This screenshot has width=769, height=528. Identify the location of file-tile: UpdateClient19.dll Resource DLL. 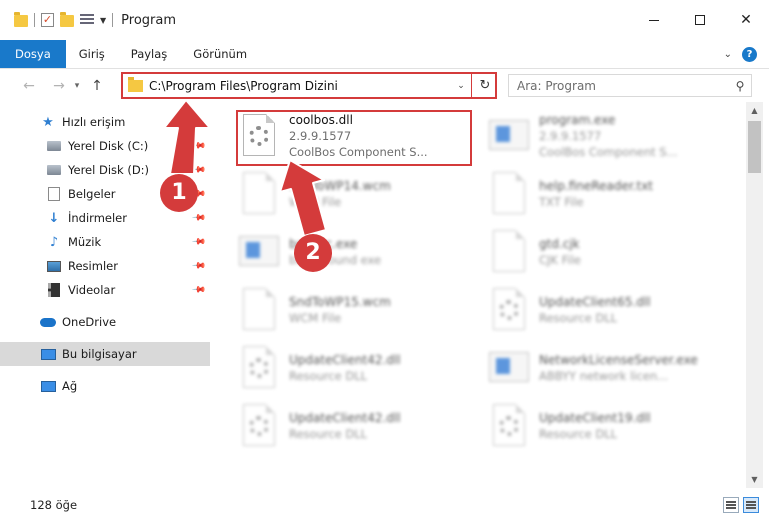
(599, 426).